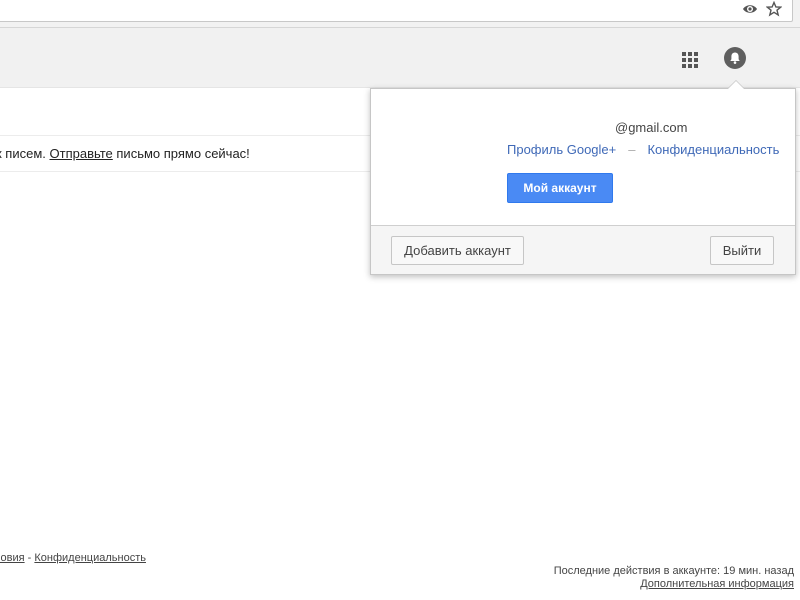 The width and height of the screenshot is (800, 600). What do you see at coordinates (742, 250) in the screenshot?
I see `sign-out-button: Выйти` at bounding box center [742, 250].